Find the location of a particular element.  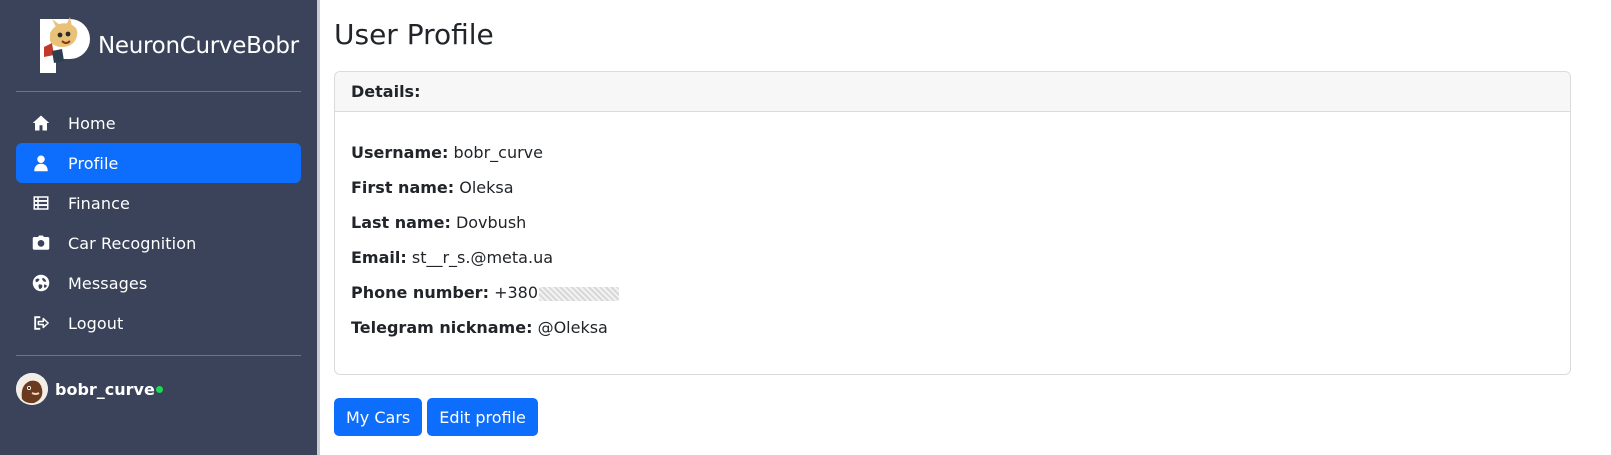

sidebar-item-car-recognition: Car Recognition is located at coordinates (158, 243).